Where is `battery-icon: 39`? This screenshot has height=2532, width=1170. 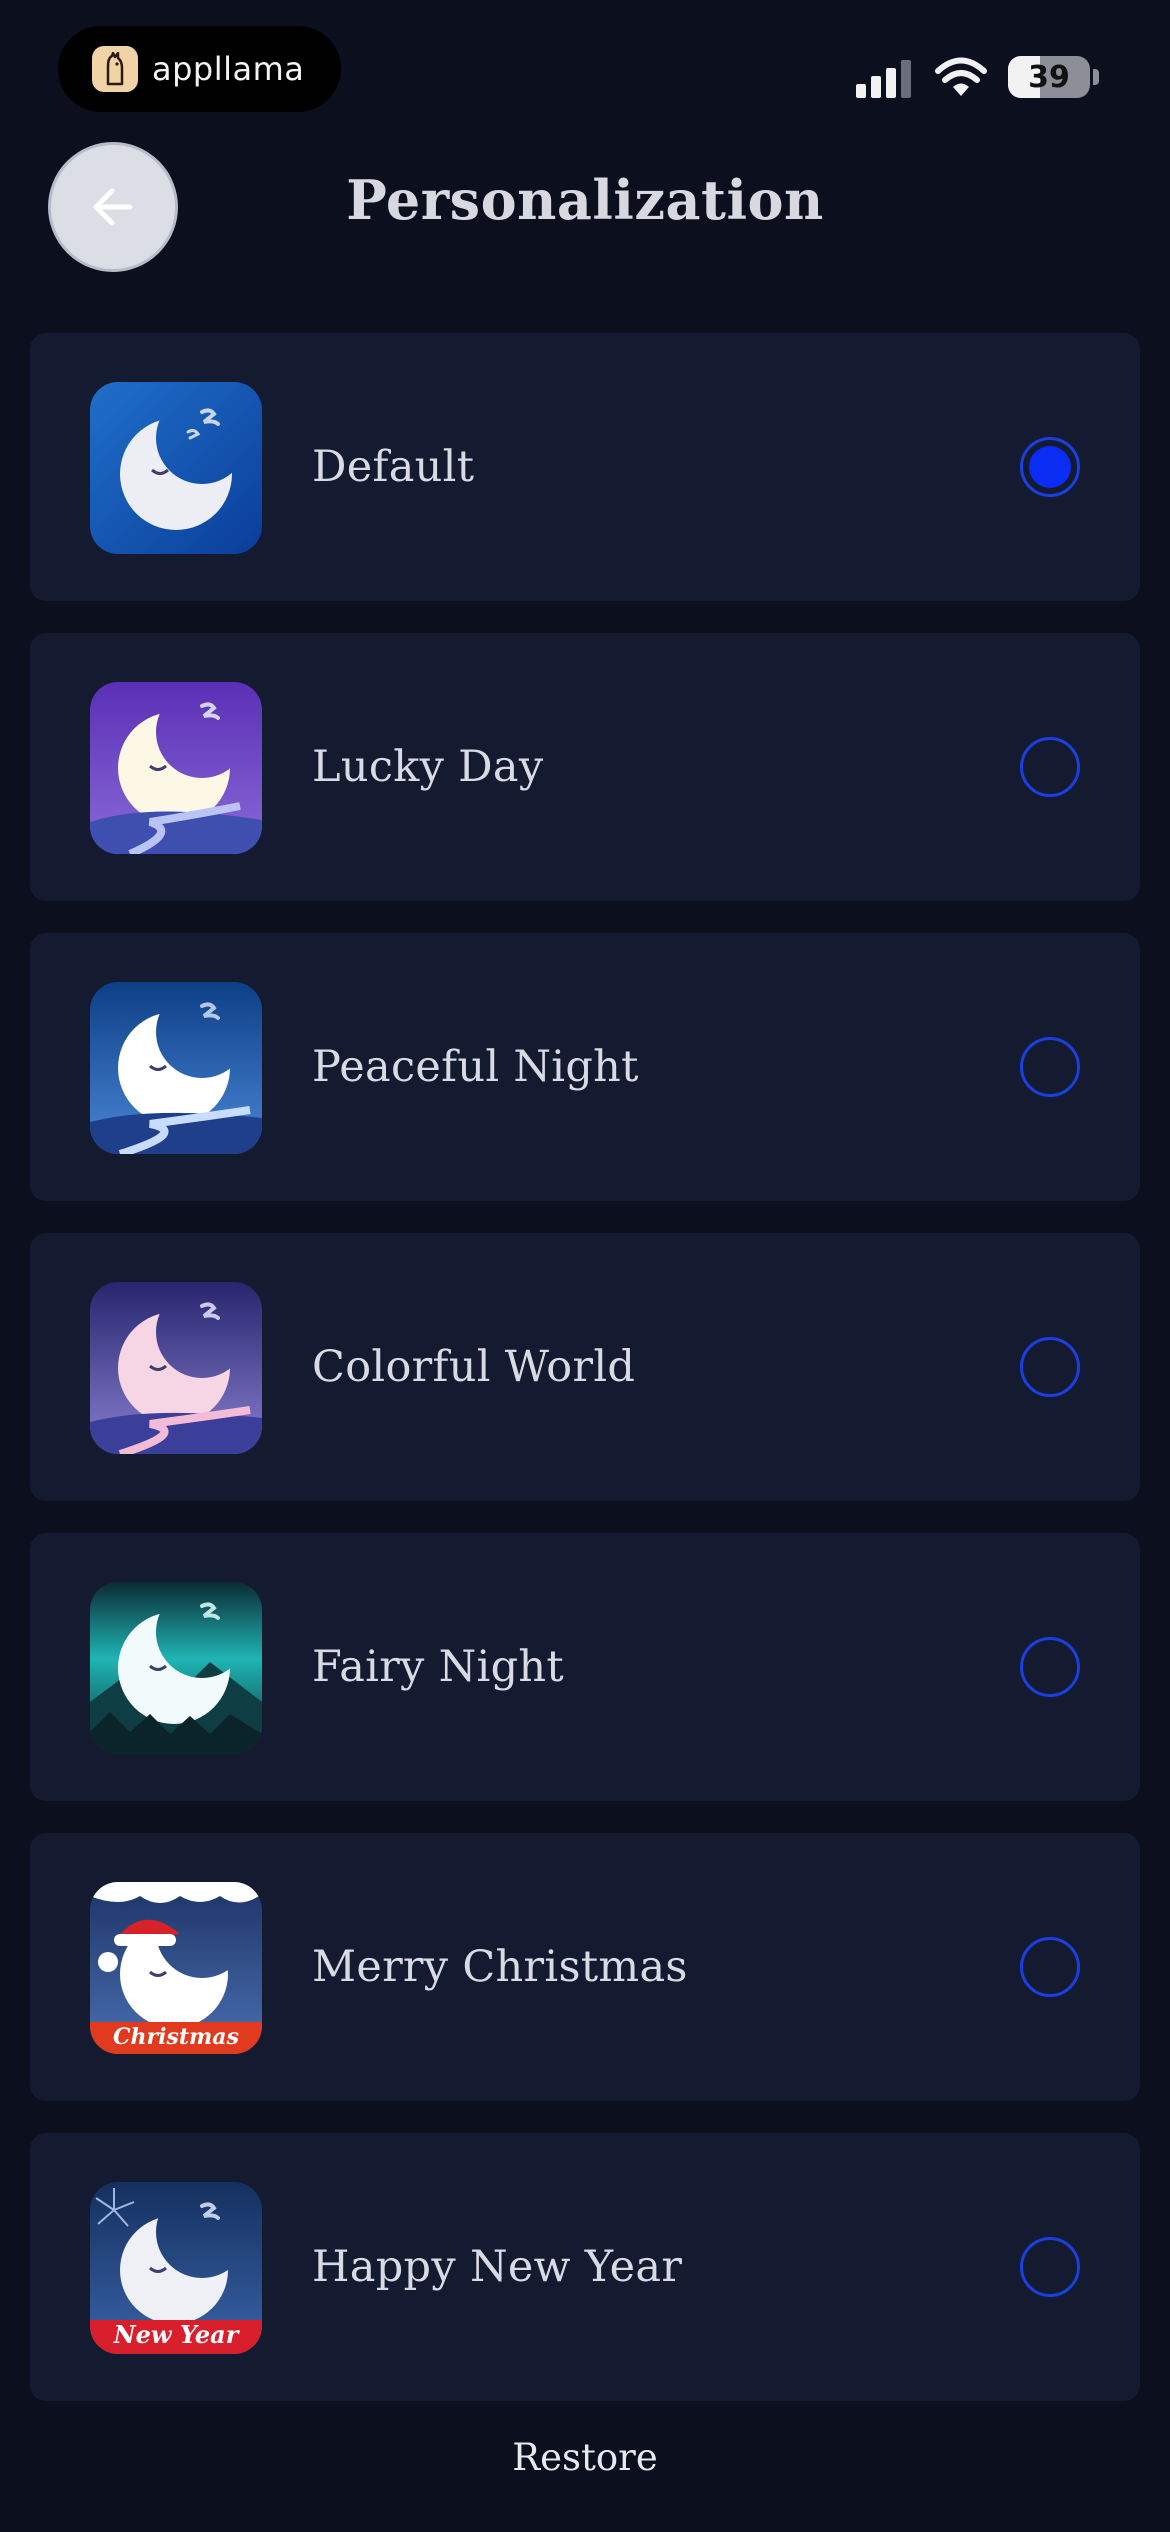 battery-icon: 39 is located at coordinates (1049, 77).